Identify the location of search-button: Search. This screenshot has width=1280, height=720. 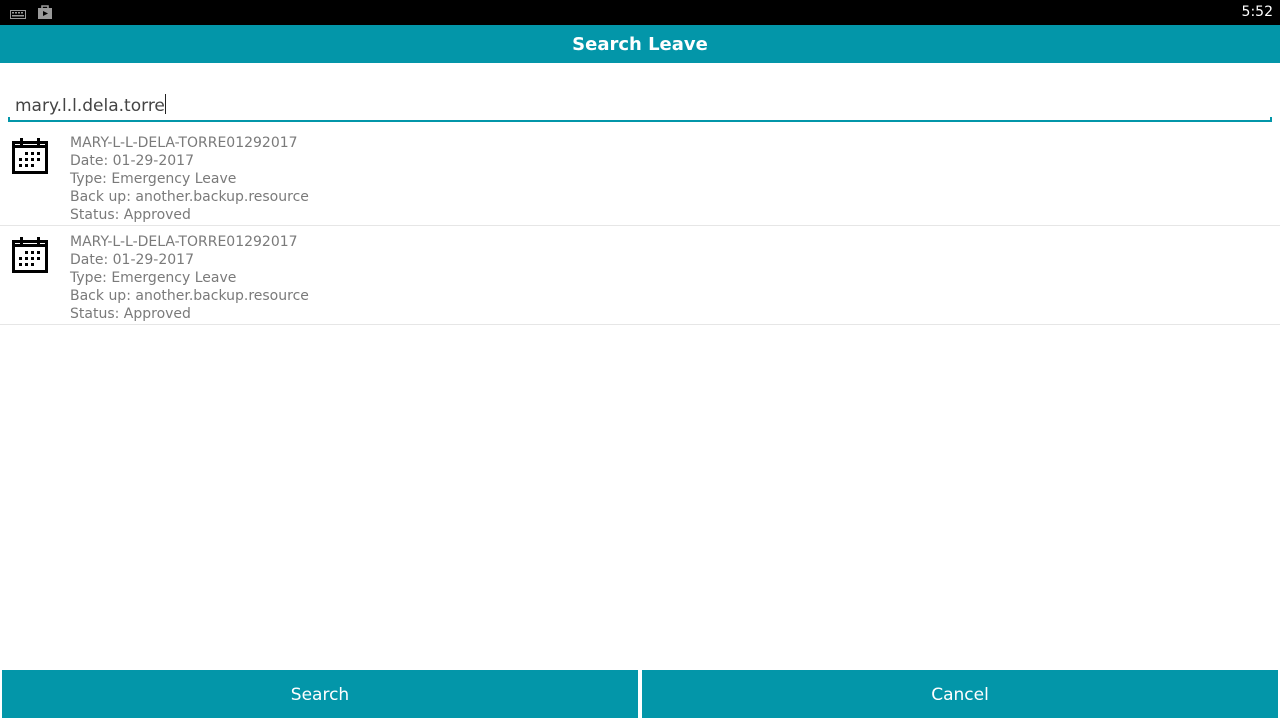
(320, 694).